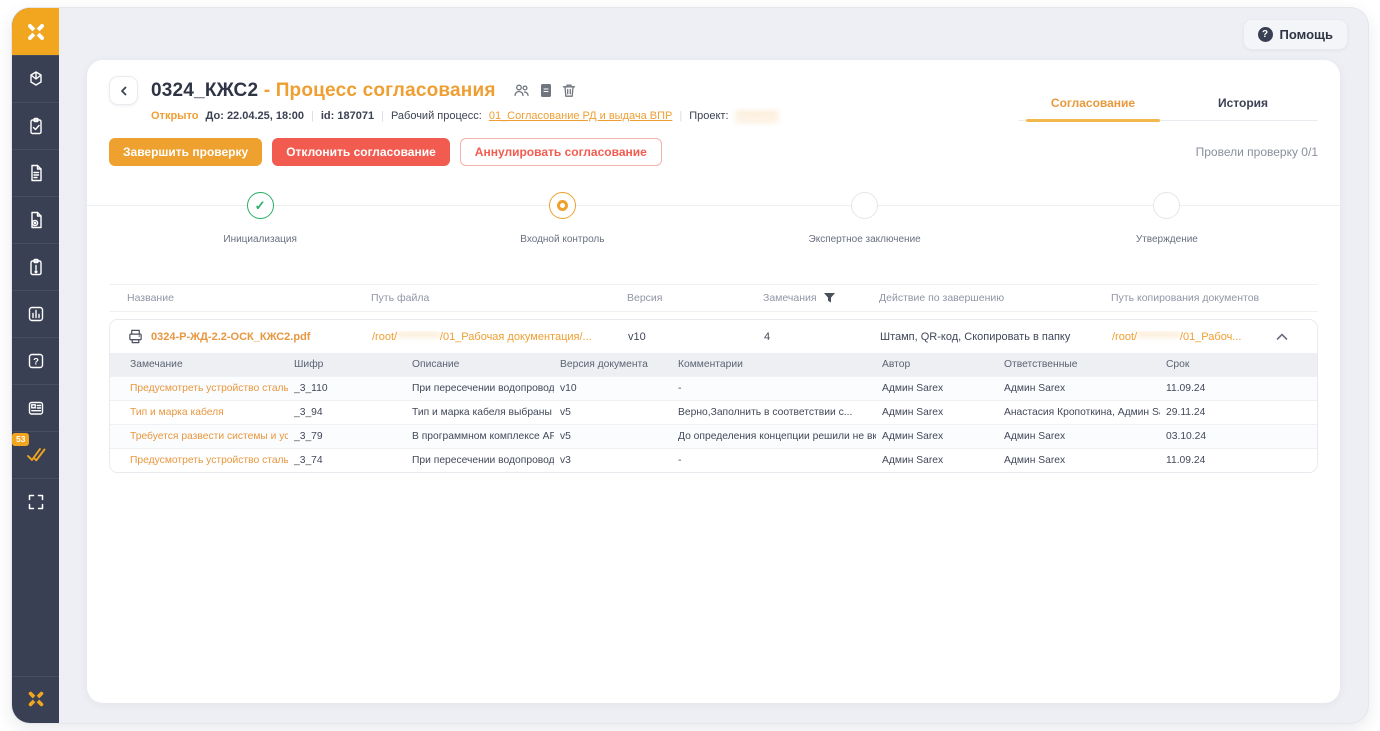 This screenshot has height=731, width=1380. Describe the element at coordinates (260, 205) in the screenshot. I see `step-done-icon: ✓` at that location.